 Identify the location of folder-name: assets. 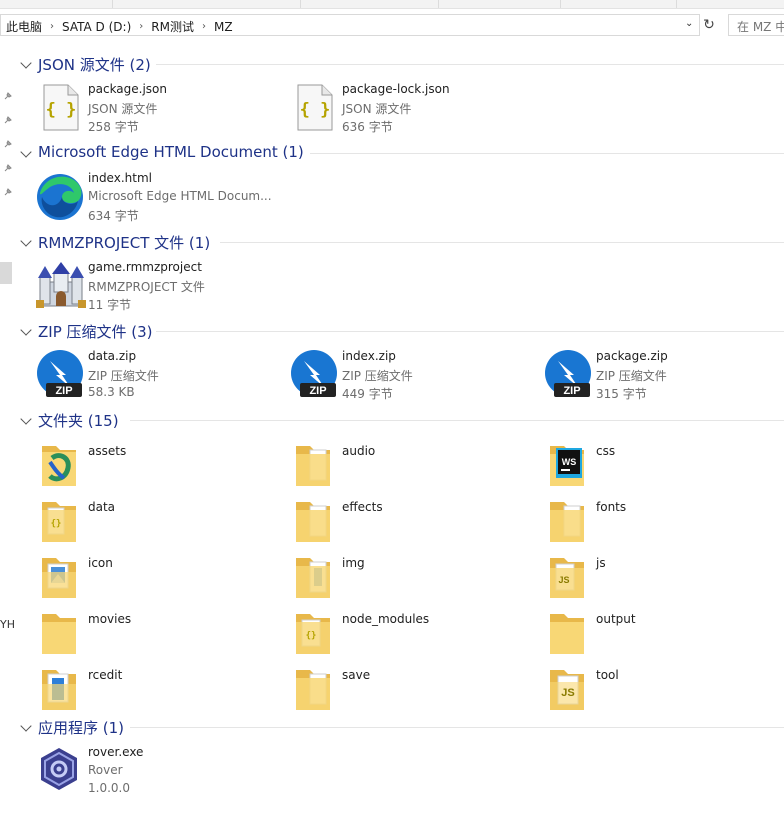
(107, 451).